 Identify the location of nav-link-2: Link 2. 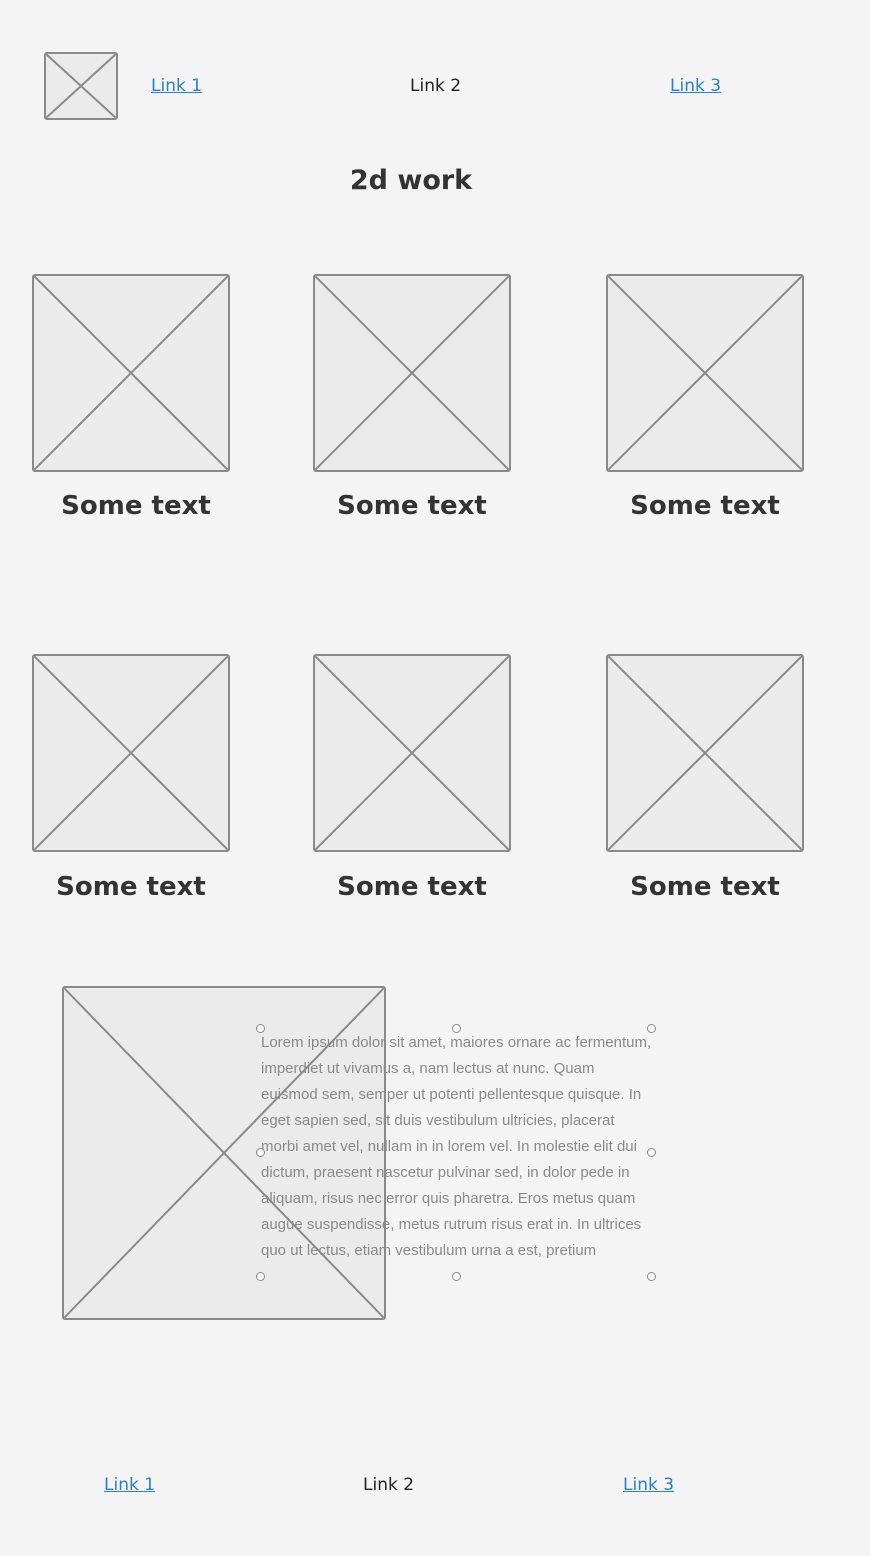
(435, 86).